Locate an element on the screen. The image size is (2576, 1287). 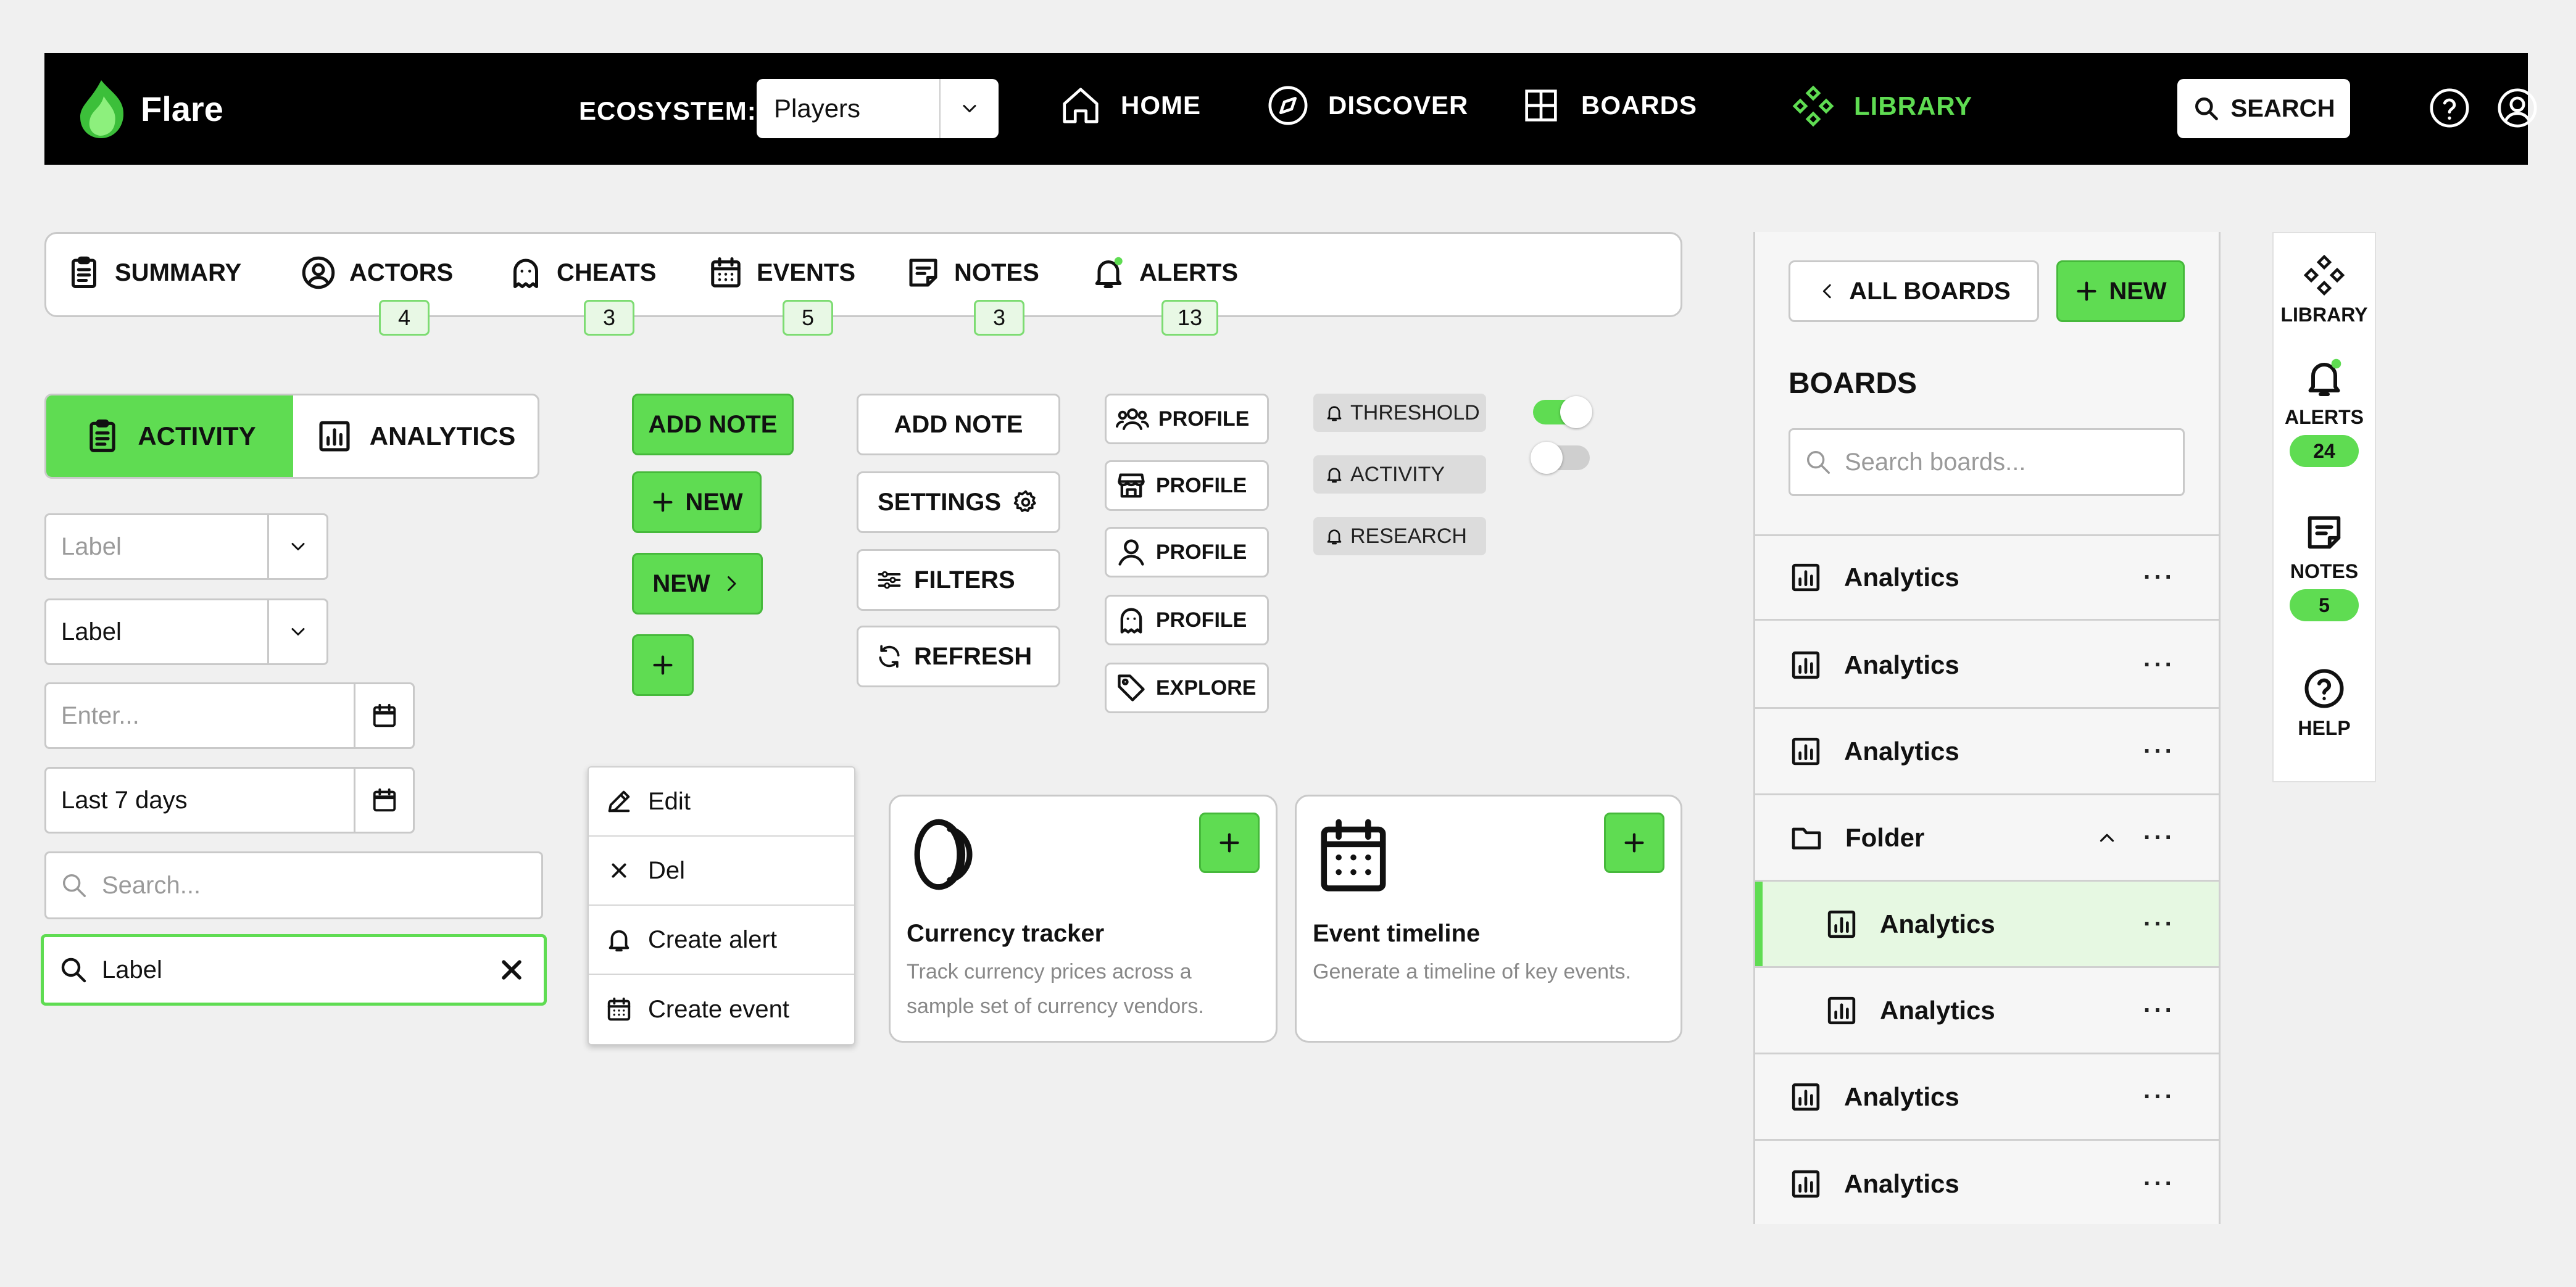
users-icon is located at coordinates (1132, 418).